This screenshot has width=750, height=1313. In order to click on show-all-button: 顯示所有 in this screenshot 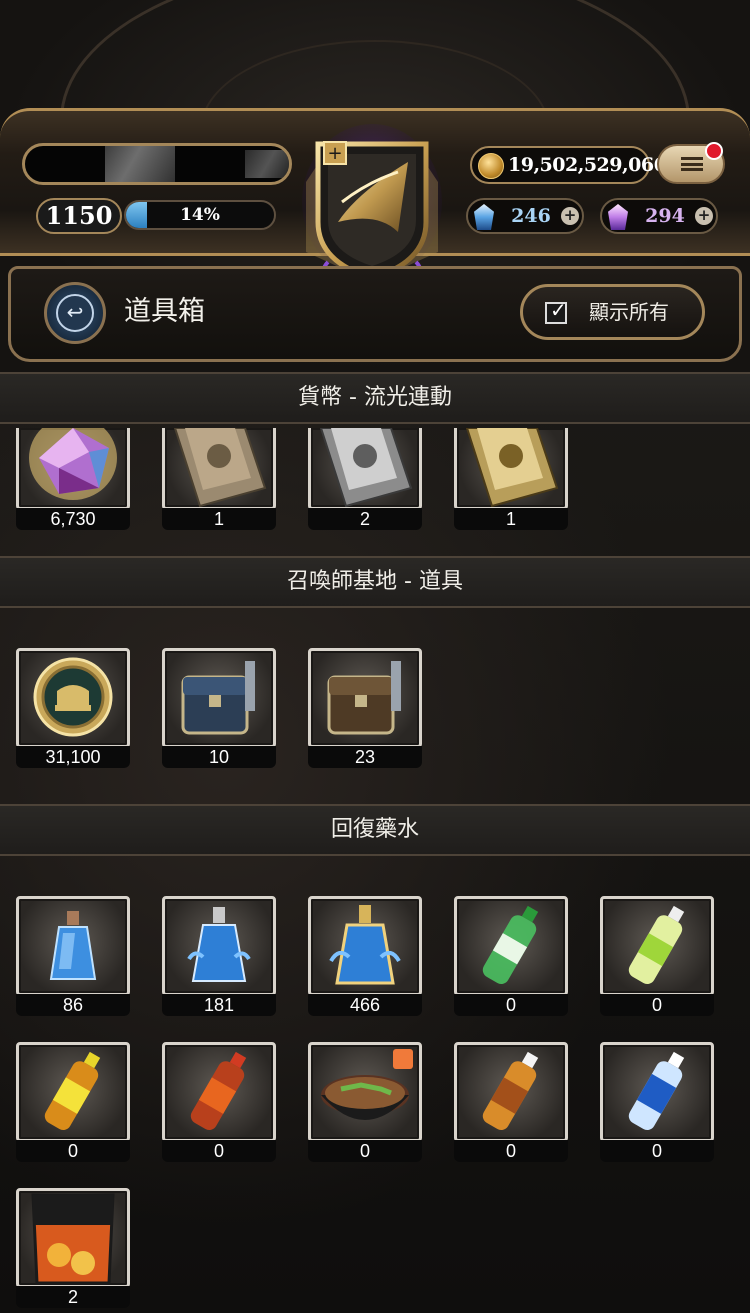, I will do `click(612, 312)`.